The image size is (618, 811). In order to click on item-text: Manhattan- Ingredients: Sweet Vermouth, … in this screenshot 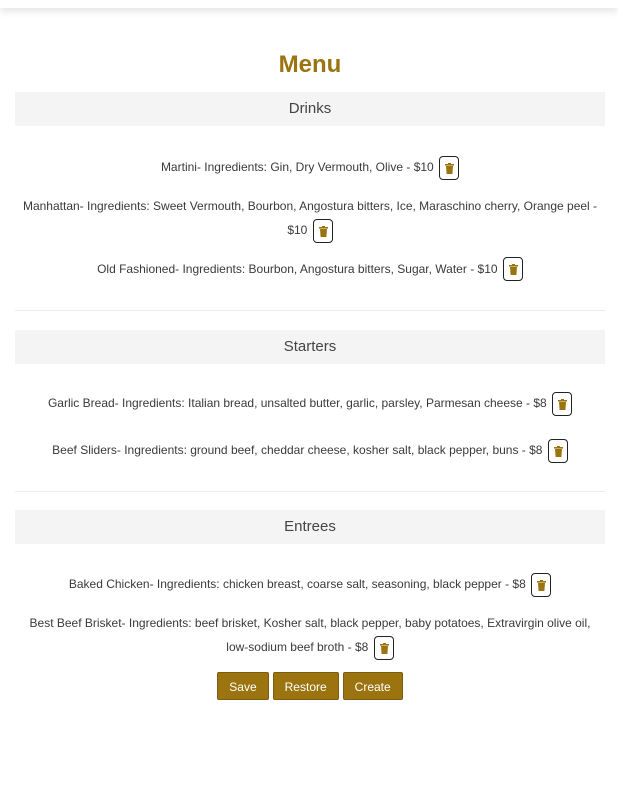, I will do `click(310, 217)`.